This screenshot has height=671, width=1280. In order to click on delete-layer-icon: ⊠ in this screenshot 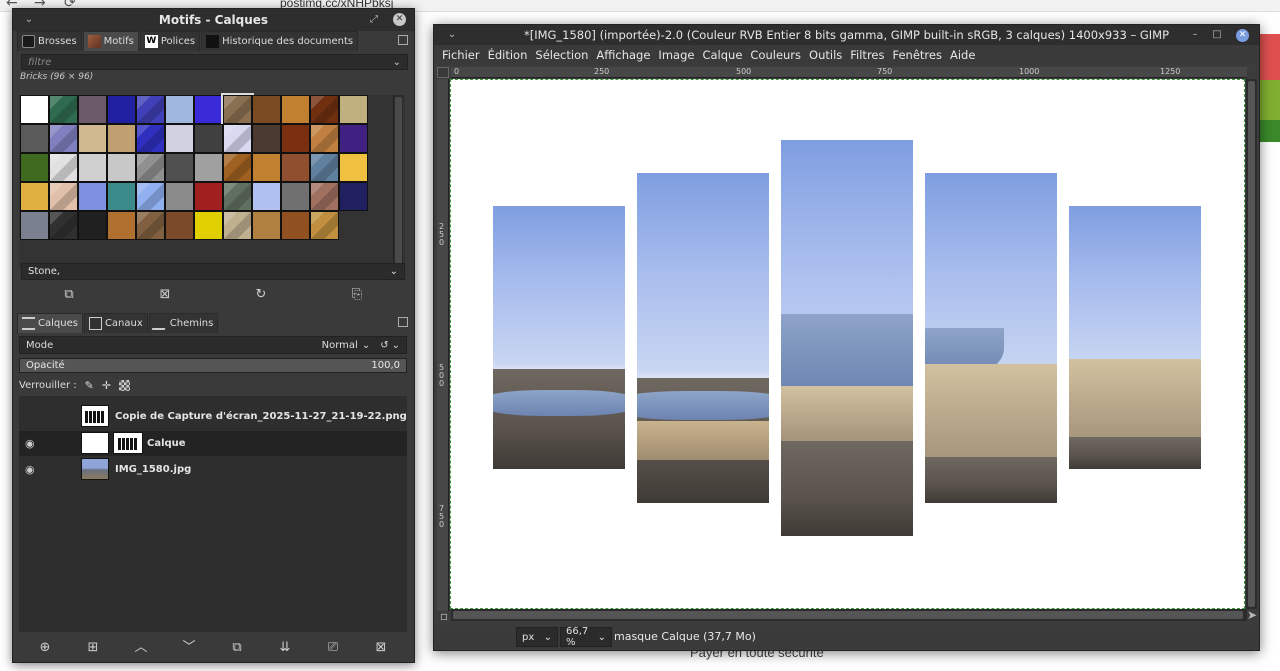, I will do `click(381, 648)`.